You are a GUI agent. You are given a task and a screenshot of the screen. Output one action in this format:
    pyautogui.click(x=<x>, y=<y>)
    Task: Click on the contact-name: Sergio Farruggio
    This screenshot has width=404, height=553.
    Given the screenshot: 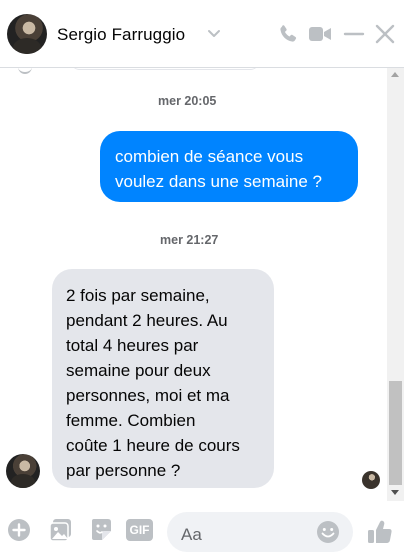 What is the action you would take?
    pyautogui.click(x=121, y=35)
    